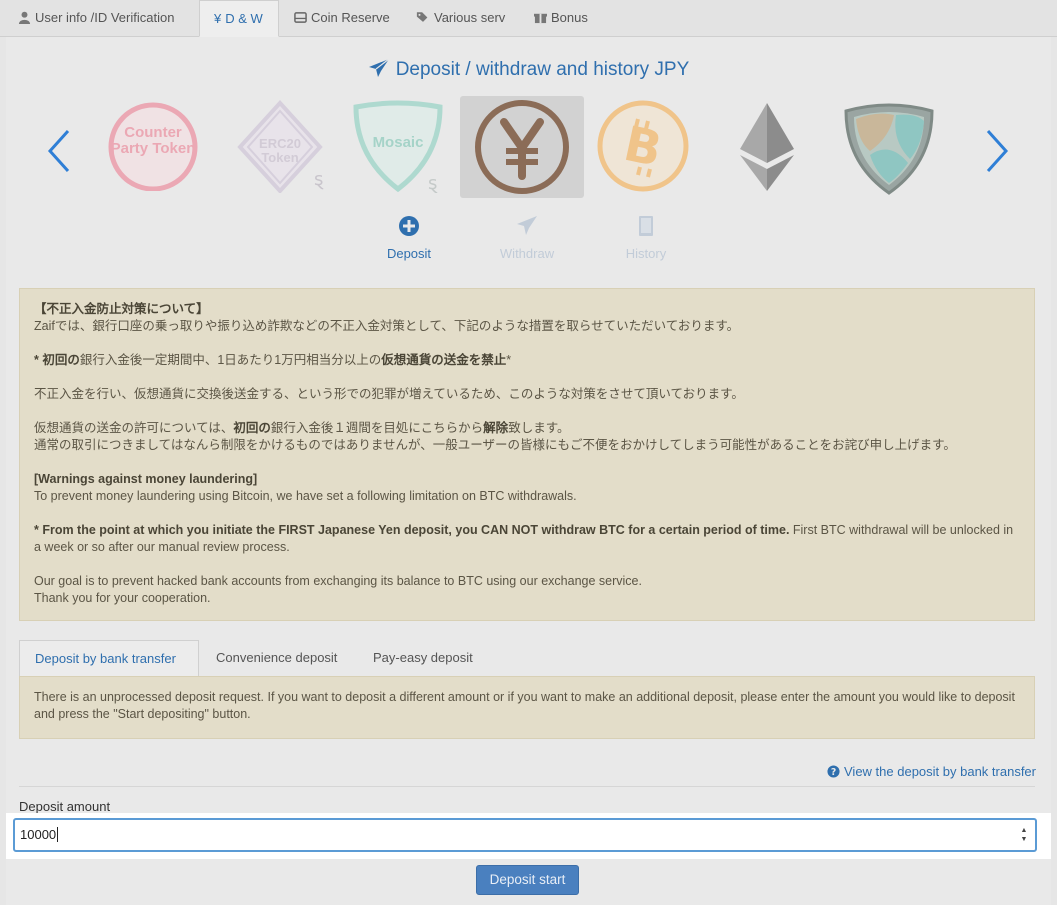 The height and width of the screenshot is (905, 1057). I want to click on coin-jpy-selected, so click(522, 147).